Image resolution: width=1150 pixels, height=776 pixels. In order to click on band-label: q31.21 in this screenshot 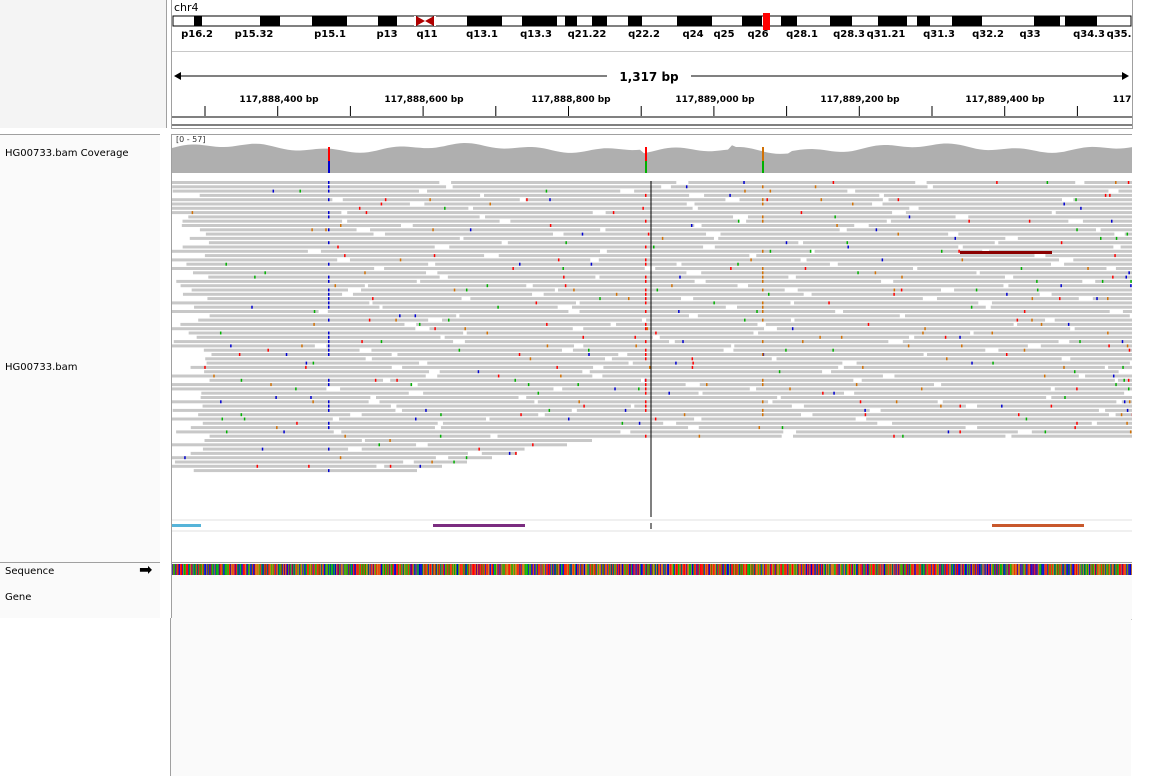, I will do `click(886, 34)`.